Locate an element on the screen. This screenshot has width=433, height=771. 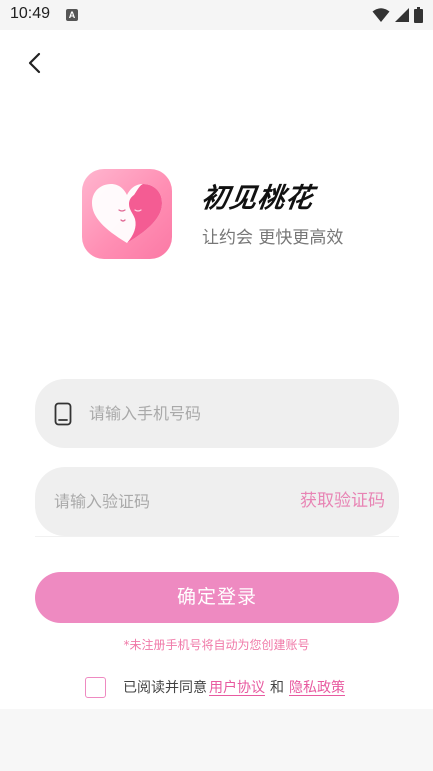
privacy-policy-link: 隐私政策 is located at coordinates (317, 687).